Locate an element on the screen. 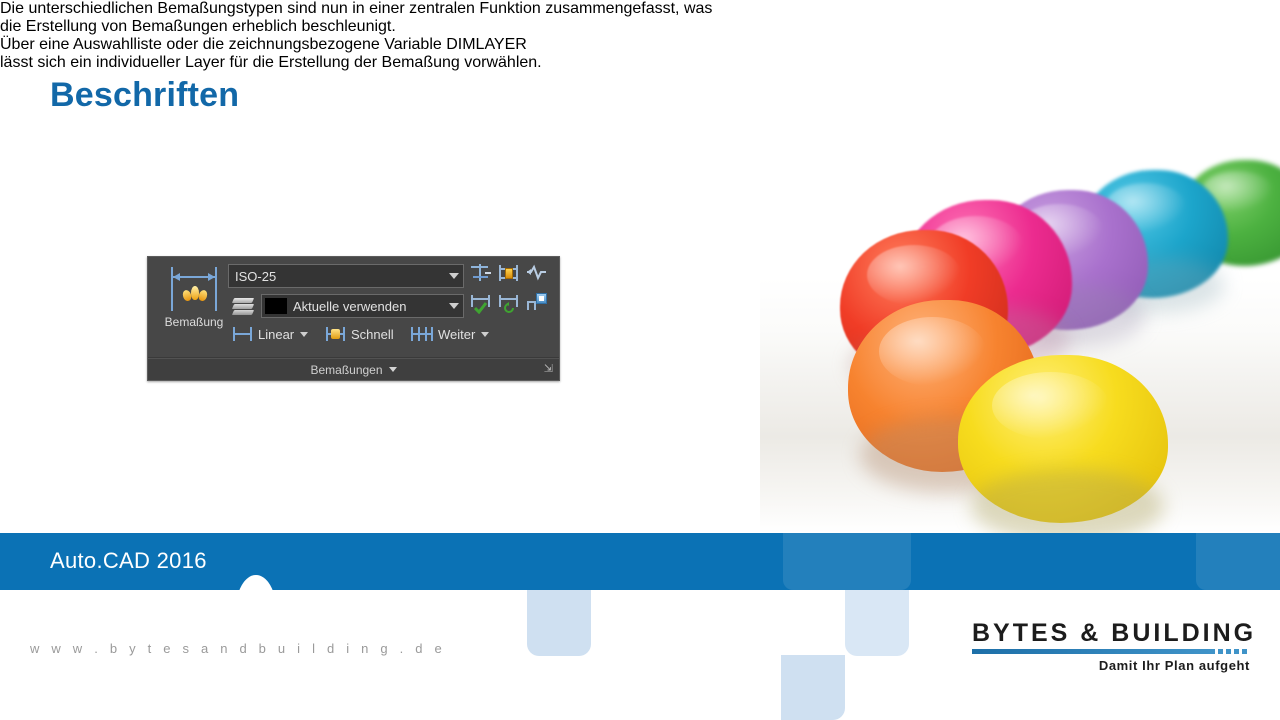 The image size is (1280, 720). company-logo-name: BYTES & BUILDING is located at coordinates (1114, 633).